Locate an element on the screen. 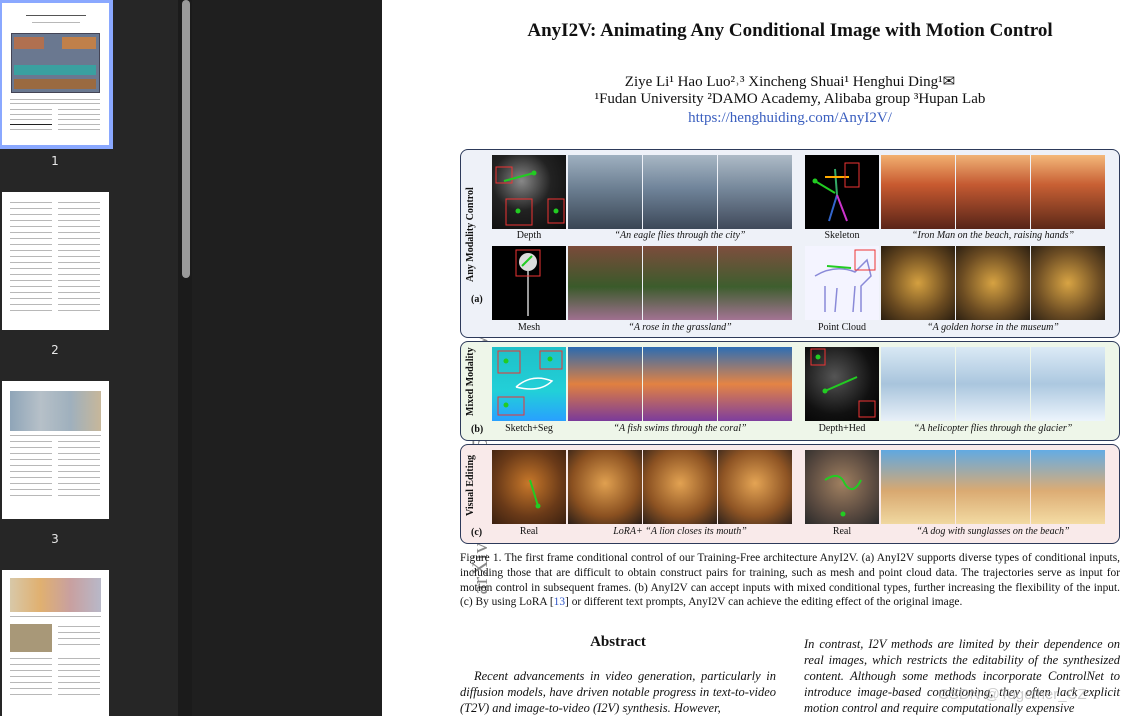  caption-horse-text: “A golden horse in the museum” is located at coordinates (993, 327).